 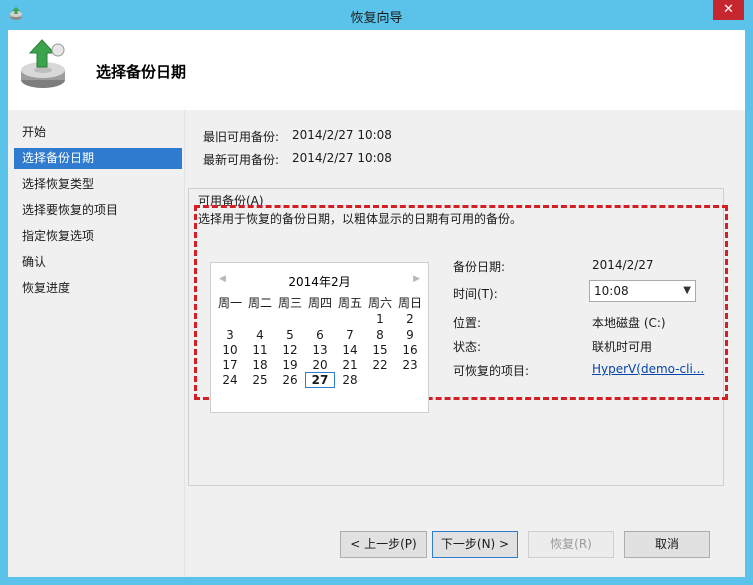 I want to click on calendar-weekday-header: 周六, so click(x=379, y=303).